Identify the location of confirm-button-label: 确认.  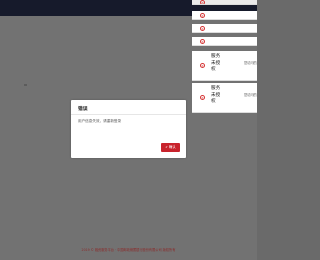
(172, 147).